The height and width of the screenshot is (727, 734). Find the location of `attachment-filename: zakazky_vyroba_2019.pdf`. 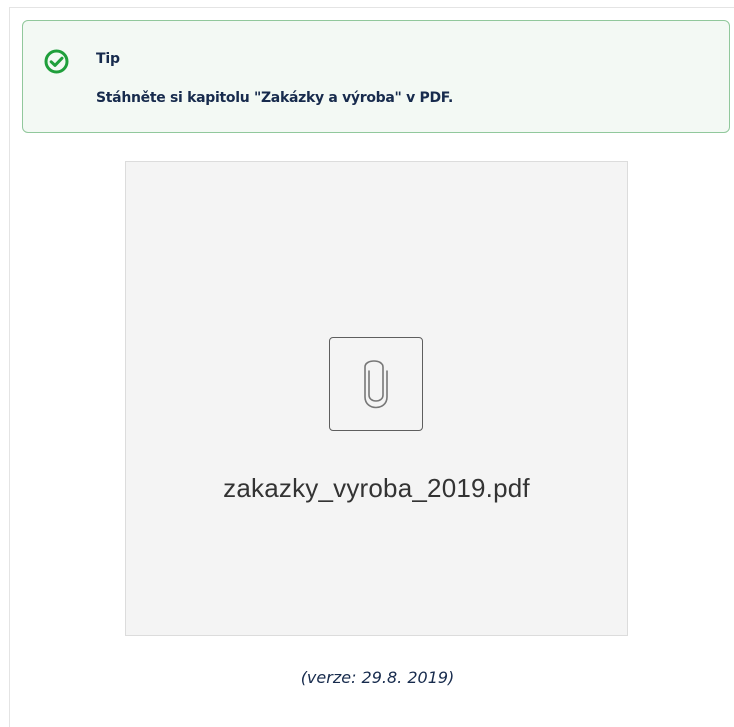

attachment-filename: zakazky_vyroba_2019.pdf is located at coordinates (376, 488).